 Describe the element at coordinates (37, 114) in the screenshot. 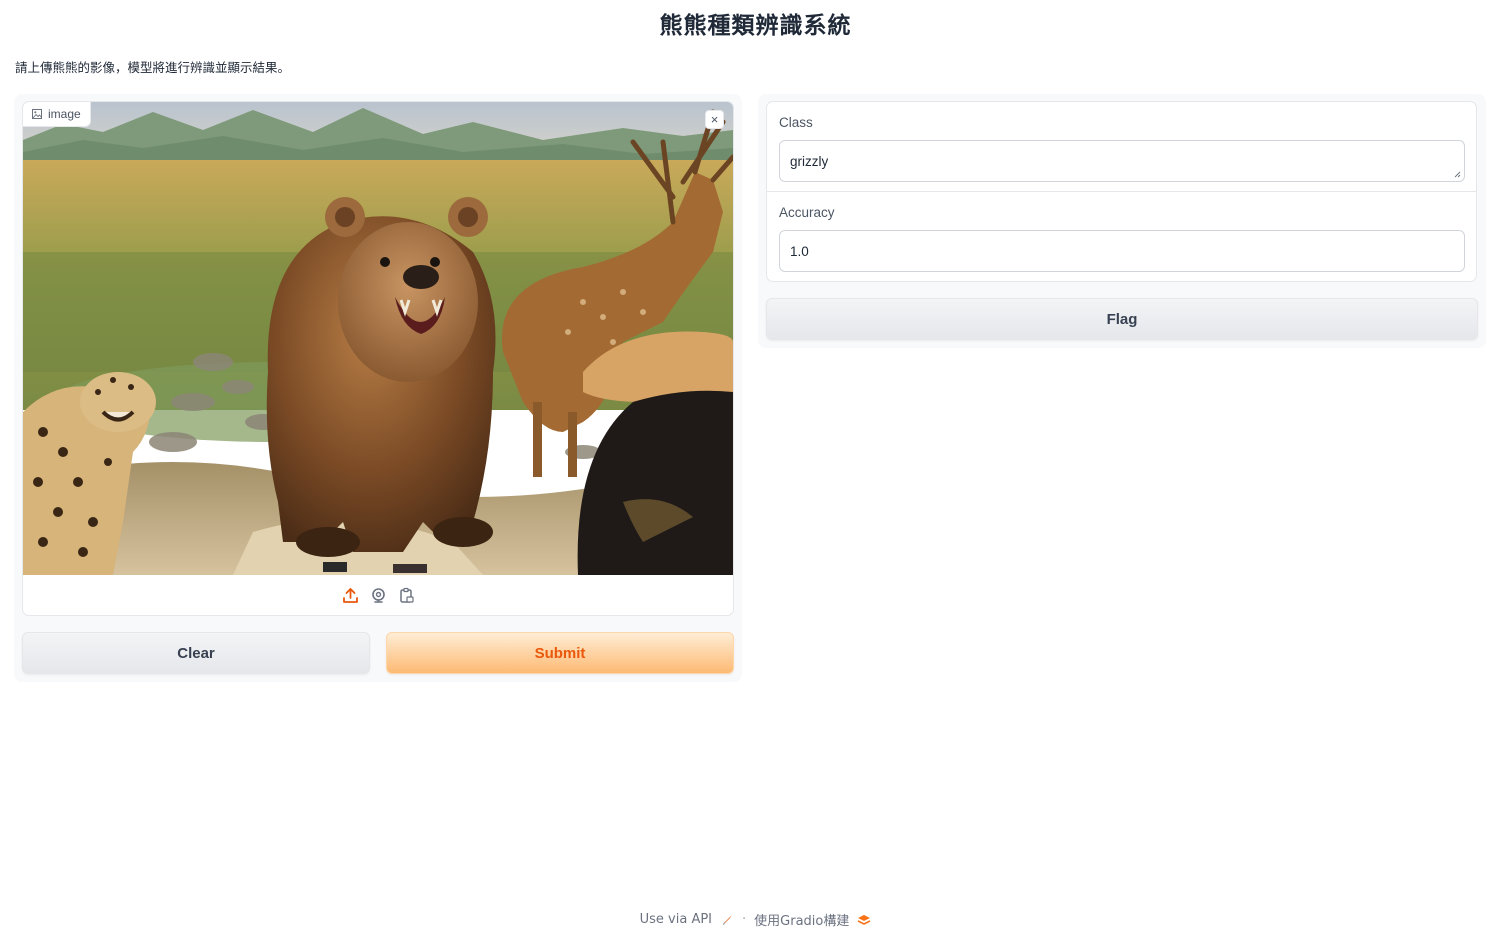

I see `image-icon` at that location.